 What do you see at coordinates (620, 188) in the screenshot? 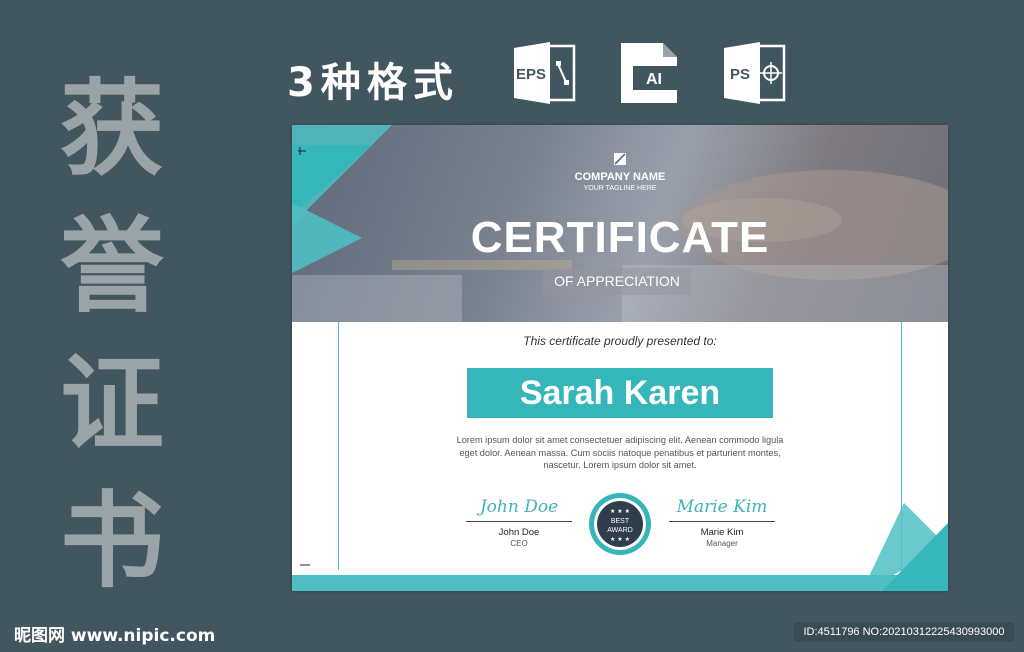
I see `company-tagline: YOUR TAGLINE HERE` at bounding box center [620, 188].